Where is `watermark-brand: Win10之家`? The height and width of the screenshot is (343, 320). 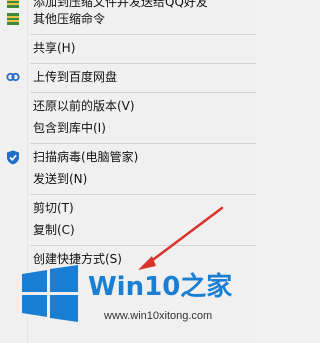 watermark-brand: Win10之家 is located at coordinates (160, 284).